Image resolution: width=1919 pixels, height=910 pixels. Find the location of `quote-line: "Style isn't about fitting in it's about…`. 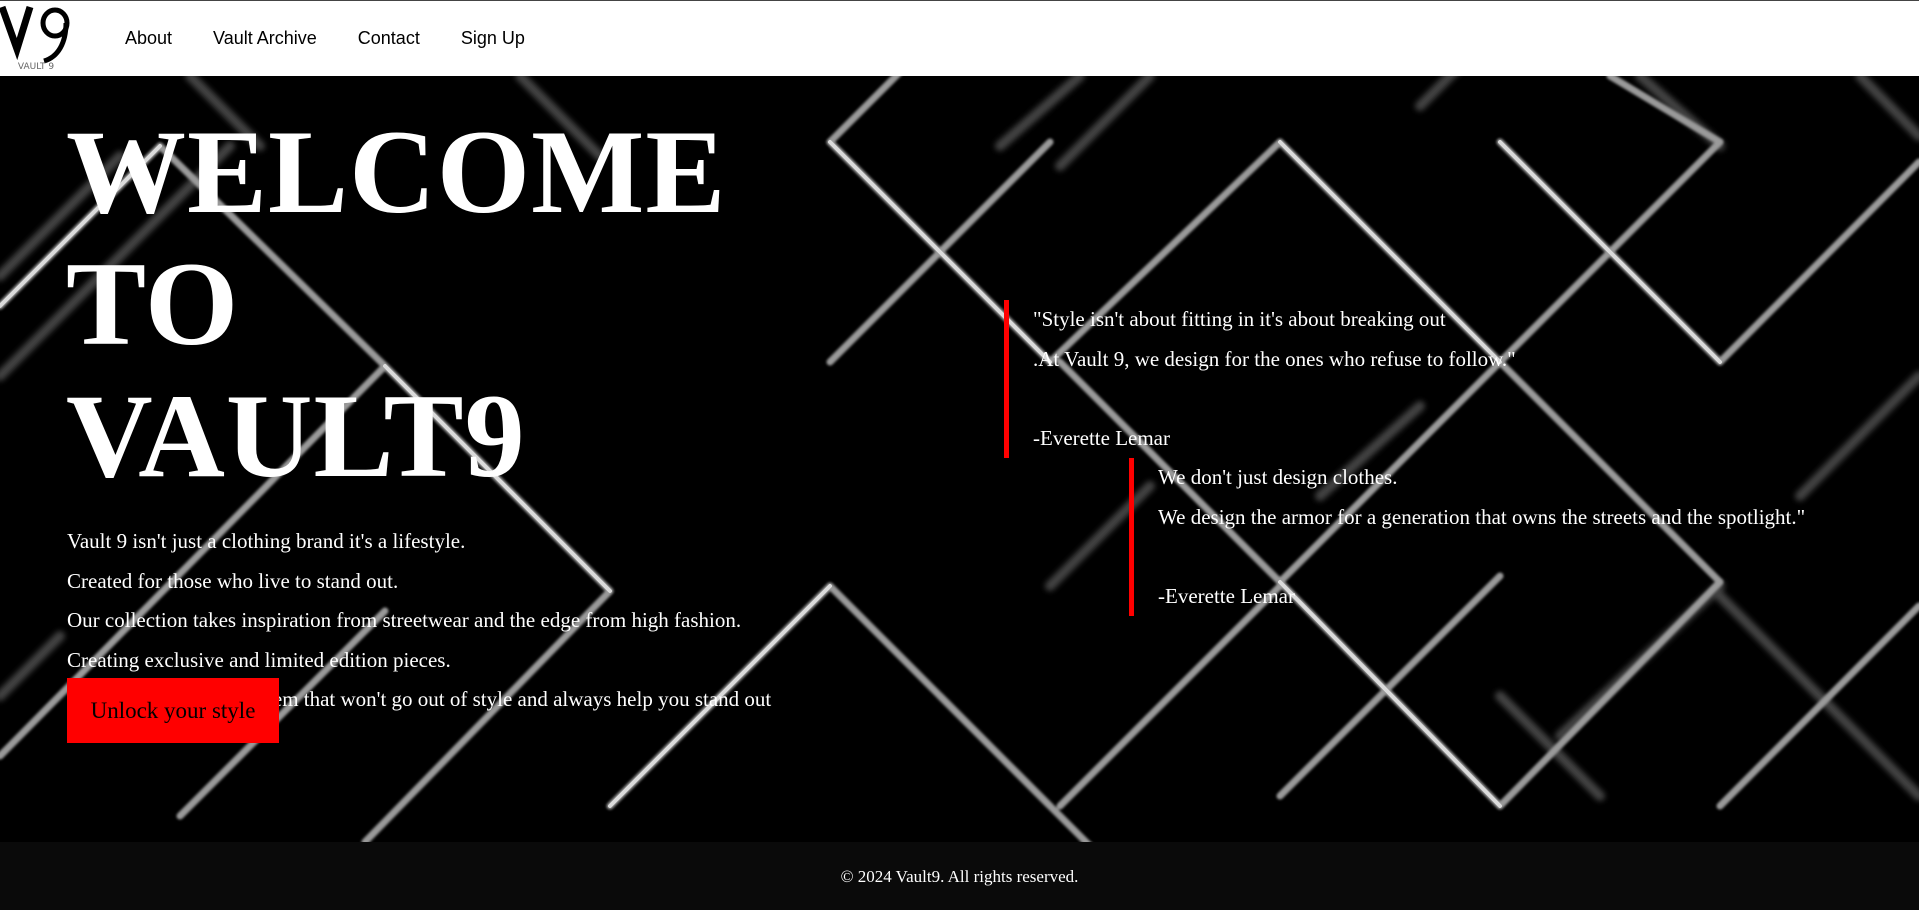

quote-line: "Style isn't about fitting in it's about… is located at coordinates (1239, 319).